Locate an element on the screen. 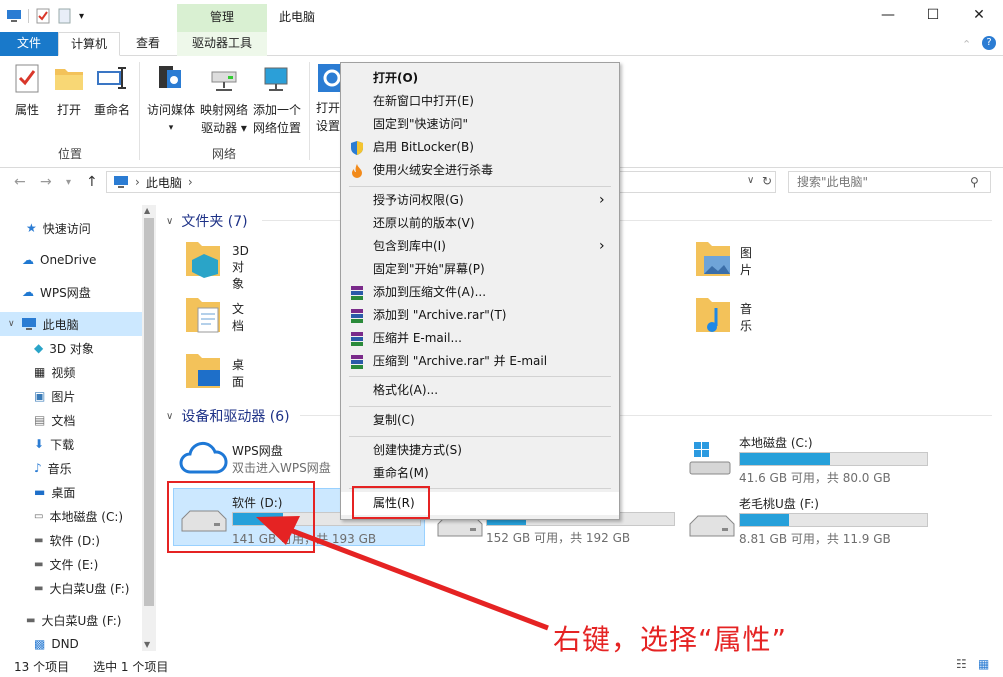 The width and height of the screenshot is (1003, 677). menu-item-grant-access: 授予访问权限(G) › is located at coordinates (480, 200).